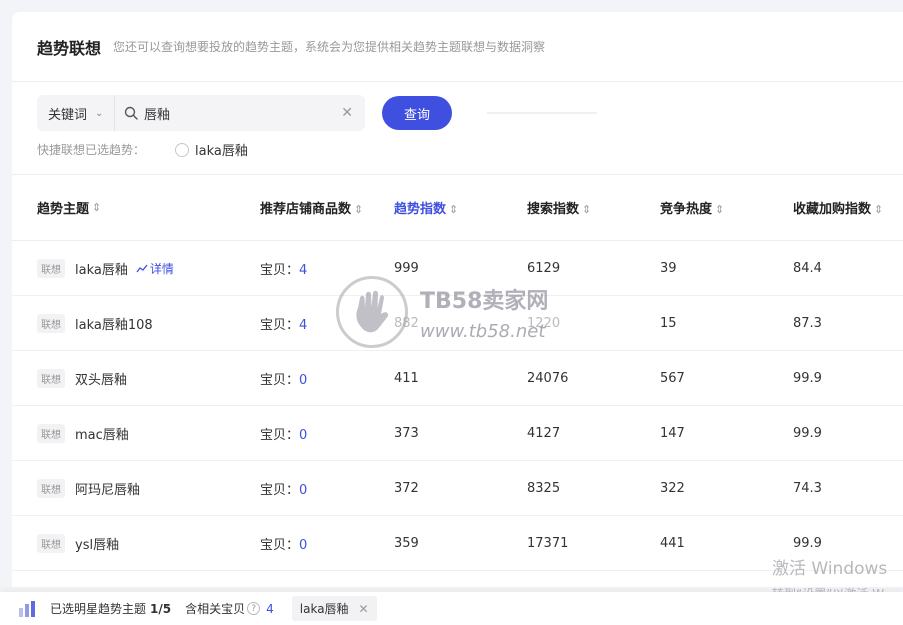  What do you see at coordinates (672, 488) in the screenshot?
I see `competition-value: 322` at bounding box center [672, 488].